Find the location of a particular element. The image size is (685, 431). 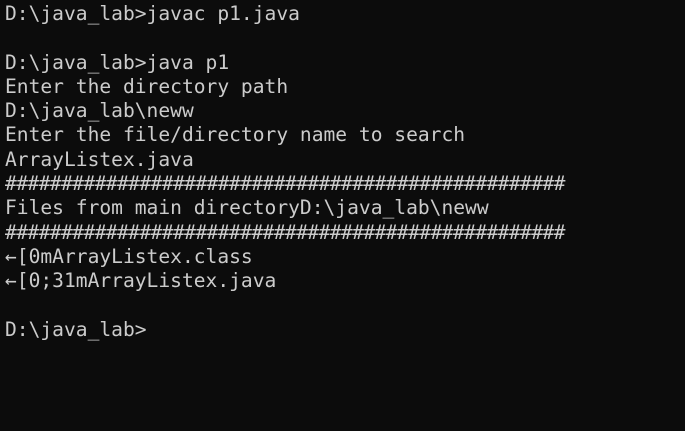

terminal-line-result-class: ←[0mArrayListex.class is located at coordinates (129, 256).